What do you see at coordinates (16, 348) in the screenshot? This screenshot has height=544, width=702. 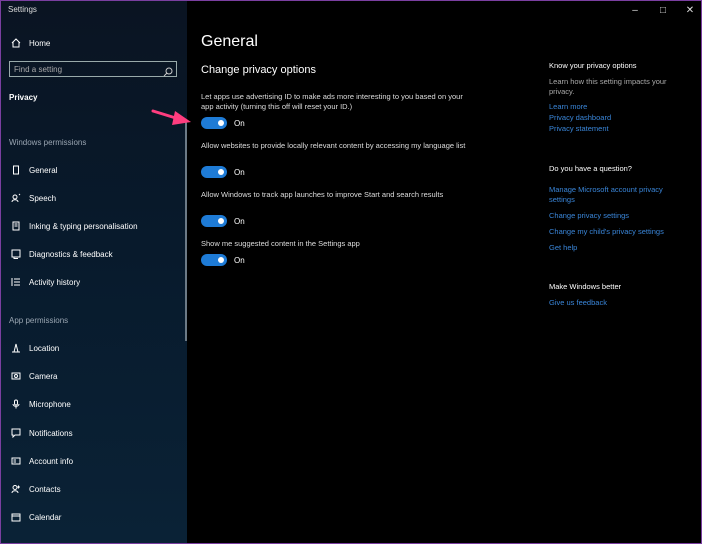 I see `location-icon` at bounding box center [16, 348].